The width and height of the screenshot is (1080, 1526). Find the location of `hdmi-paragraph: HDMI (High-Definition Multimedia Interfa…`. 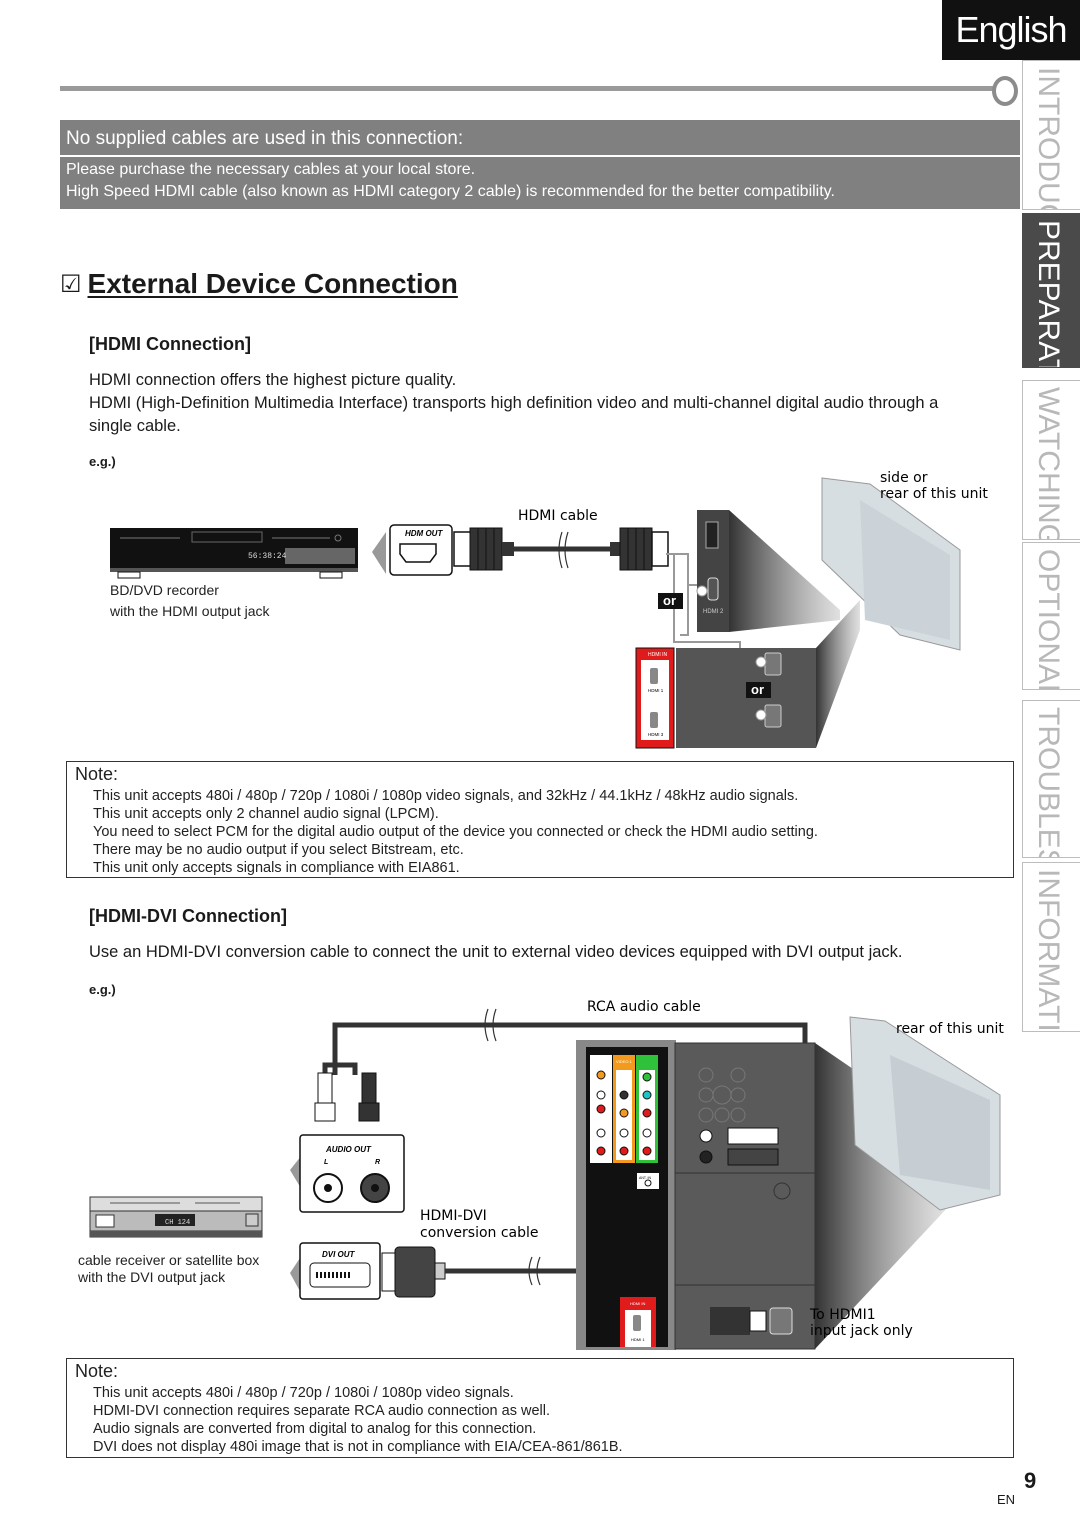

hdmi-paragraph: HDMI (High-Definition Multimedia Interfa… is located at coordinates (514, 414).